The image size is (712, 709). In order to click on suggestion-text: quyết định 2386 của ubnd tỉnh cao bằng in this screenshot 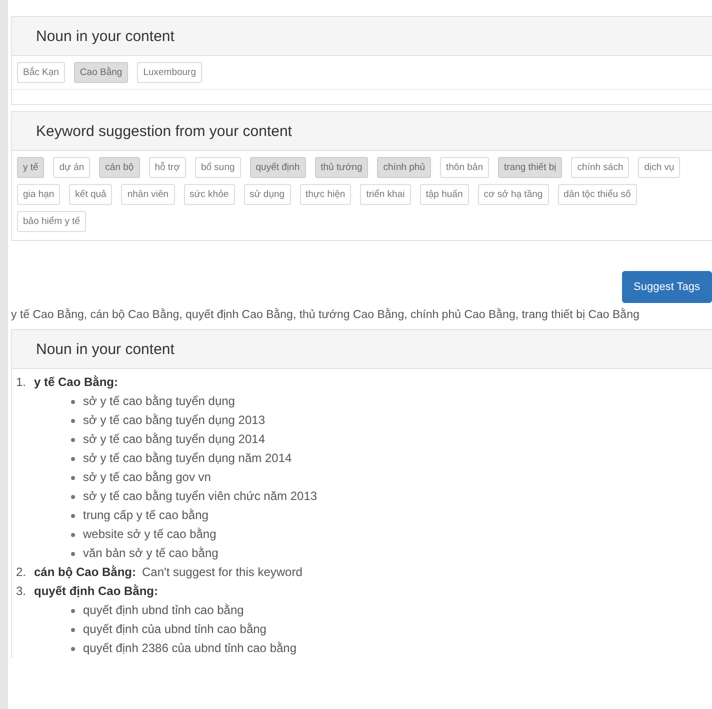, I will do `click(190, 648)`.